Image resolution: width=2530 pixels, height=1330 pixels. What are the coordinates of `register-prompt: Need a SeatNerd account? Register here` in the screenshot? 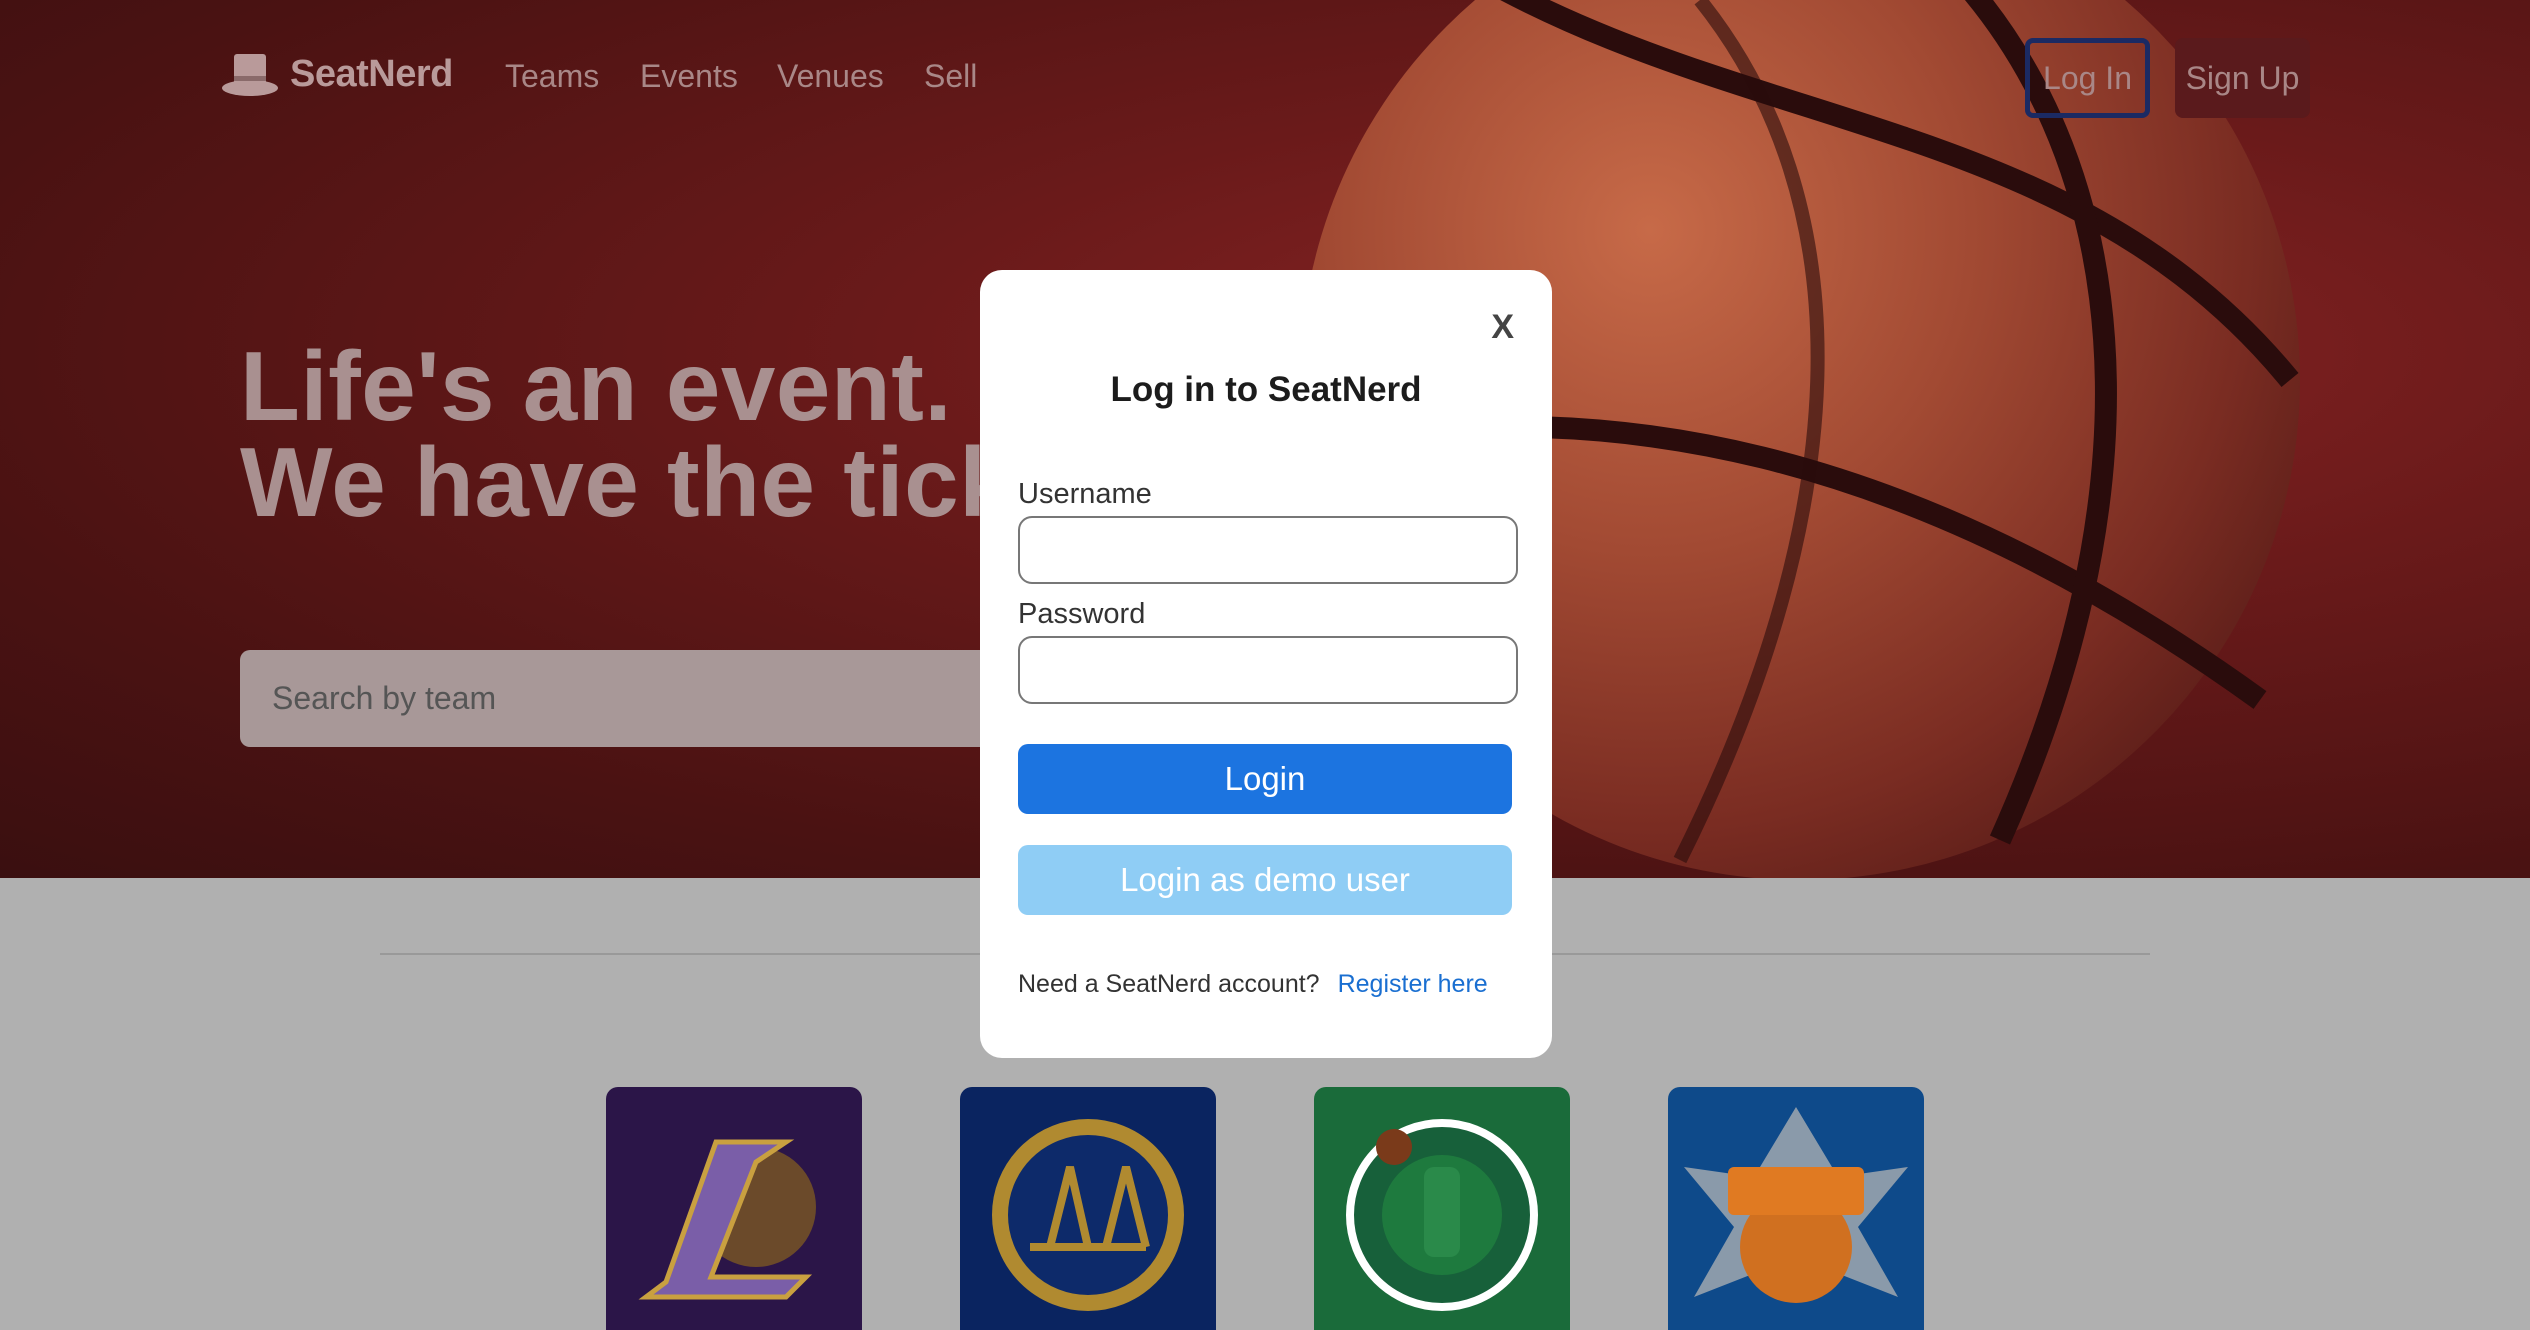 It's located at (1253, 984).